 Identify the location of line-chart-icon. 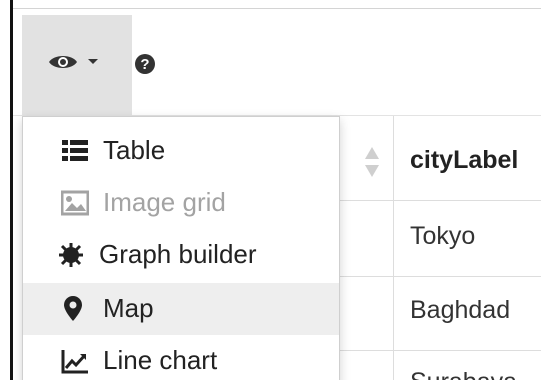
(74, 362).